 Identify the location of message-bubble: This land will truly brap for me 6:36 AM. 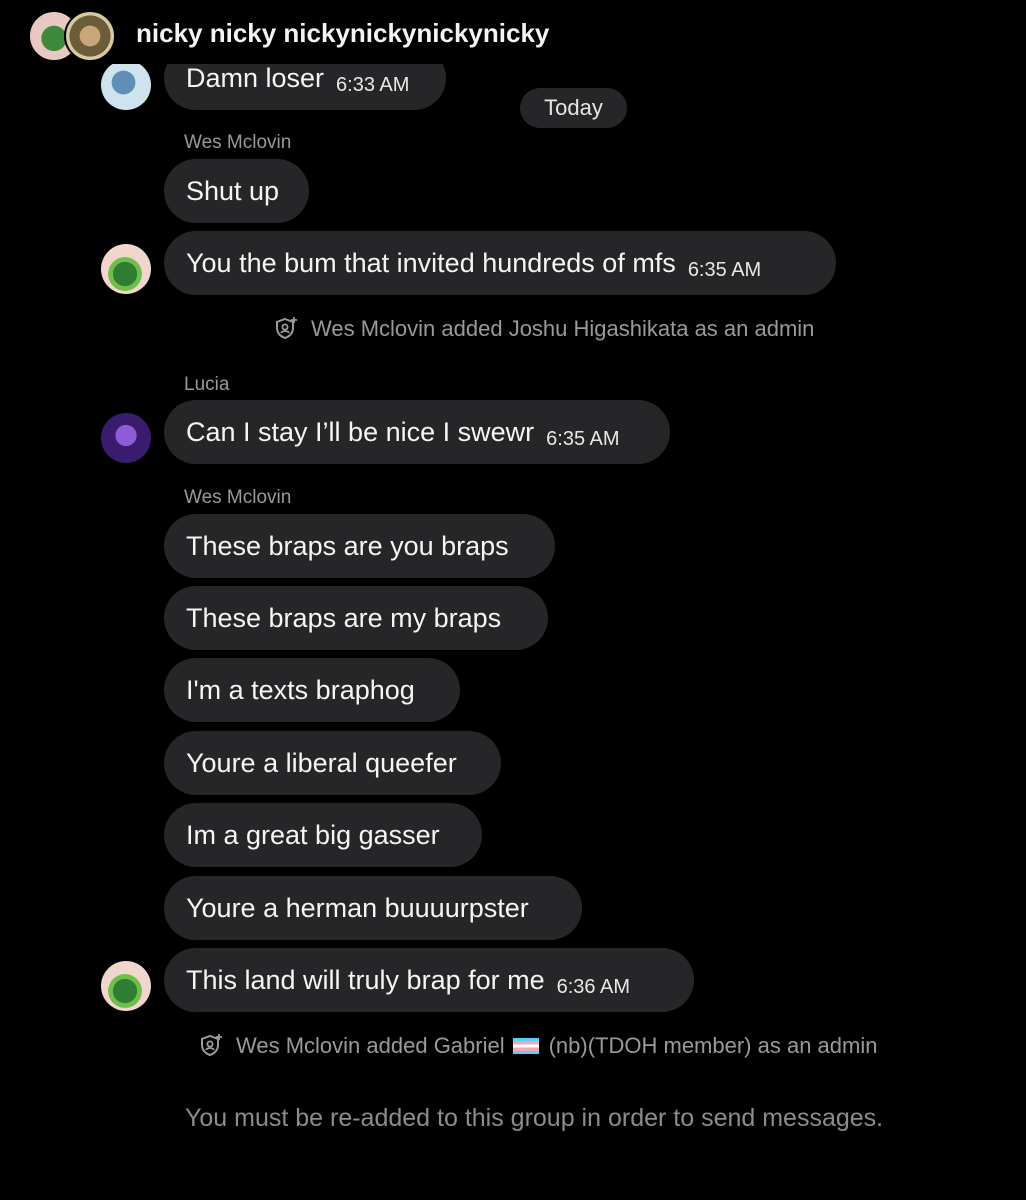
(429, 980).